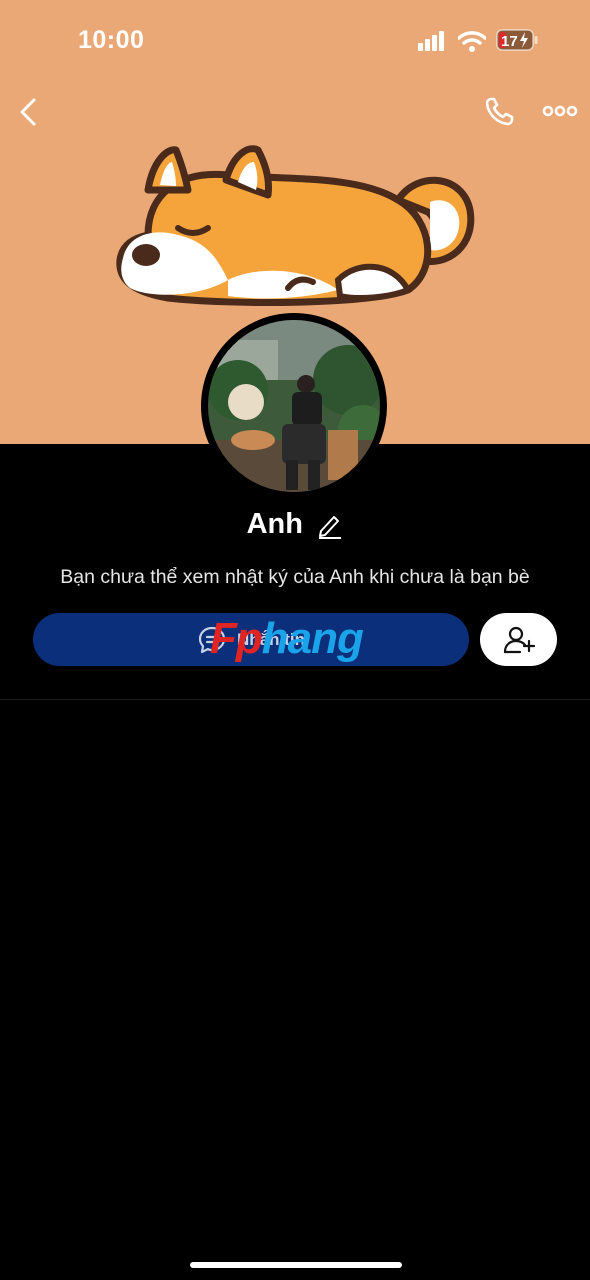  I want to click on add-friend-icon, so click(519, 639).